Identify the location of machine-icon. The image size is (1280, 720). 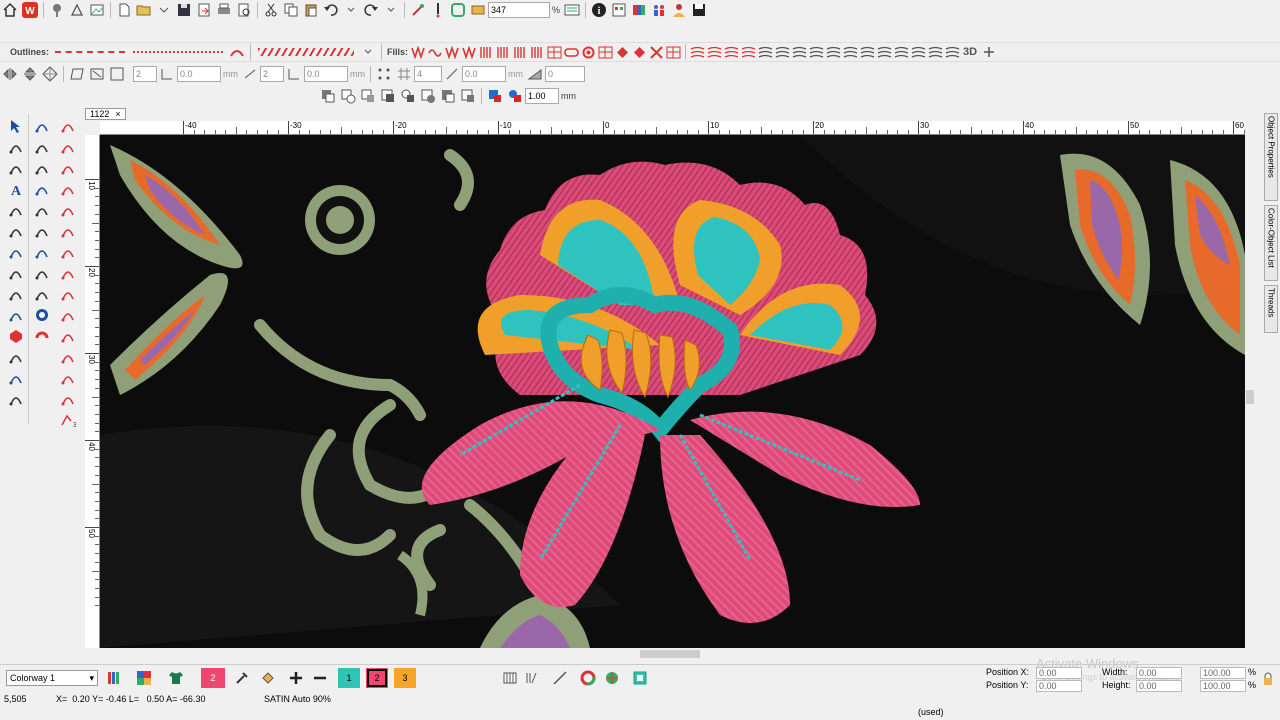
(478, 10).